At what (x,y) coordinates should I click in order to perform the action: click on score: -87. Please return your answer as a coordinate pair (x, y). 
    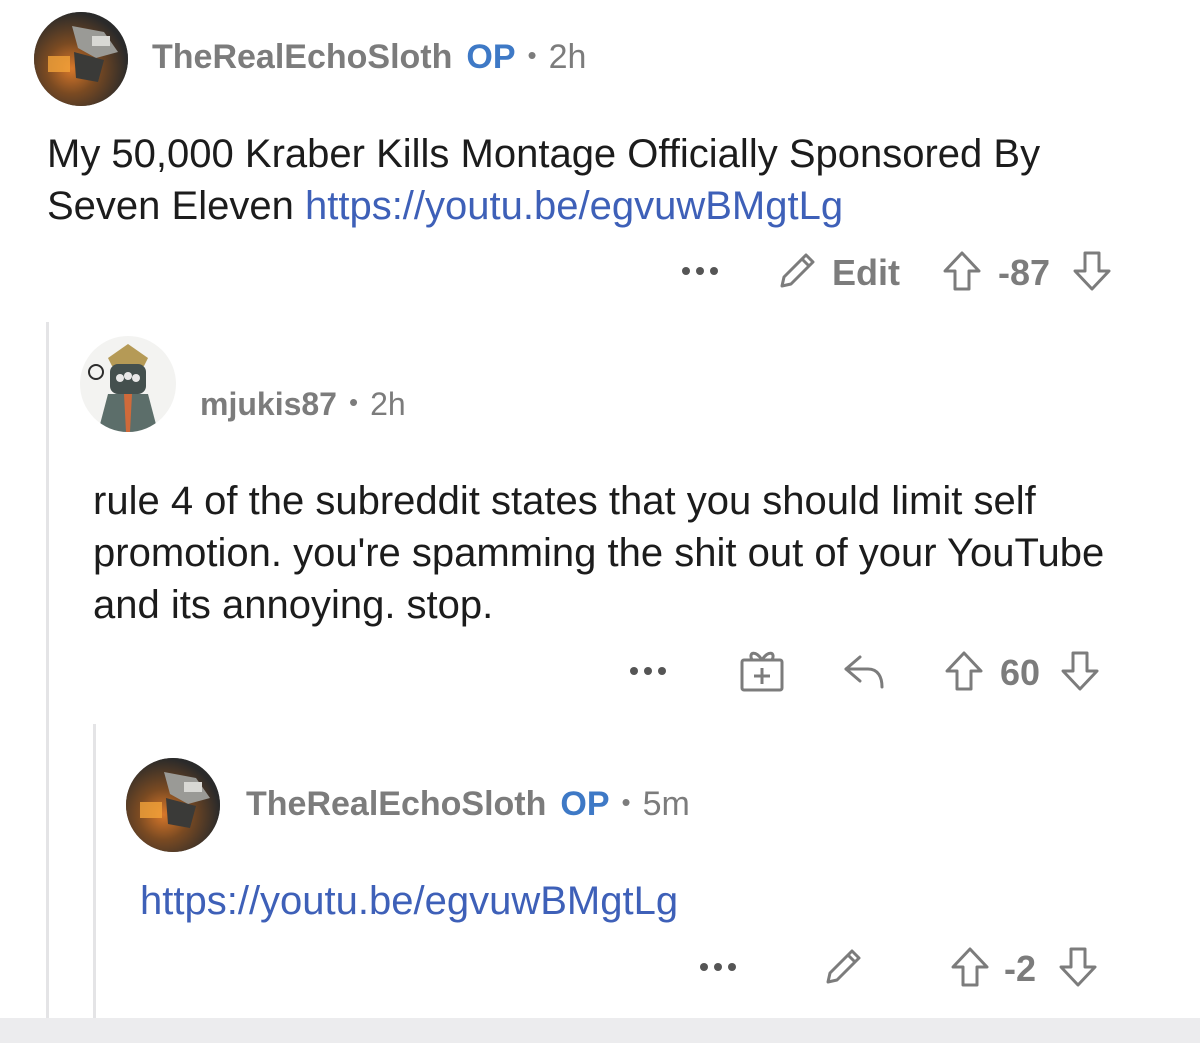
    Looking at the image, I should click on (1024, 272).